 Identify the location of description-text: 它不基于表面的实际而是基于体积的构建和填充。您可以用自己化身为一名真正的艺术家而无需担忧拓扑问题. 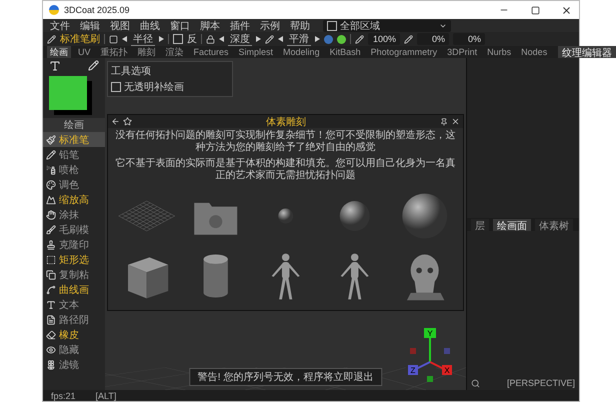
(285, 170).